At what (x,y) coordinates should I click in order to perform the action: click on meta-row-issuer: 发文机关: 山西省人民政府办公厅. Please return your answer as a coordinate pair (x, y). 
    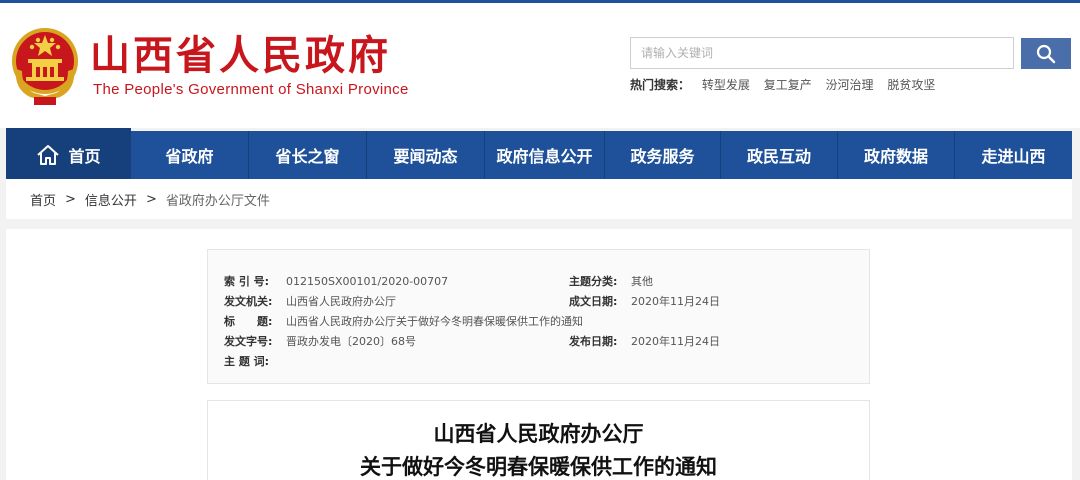
    Looking at the image, I should click on (310, 301).